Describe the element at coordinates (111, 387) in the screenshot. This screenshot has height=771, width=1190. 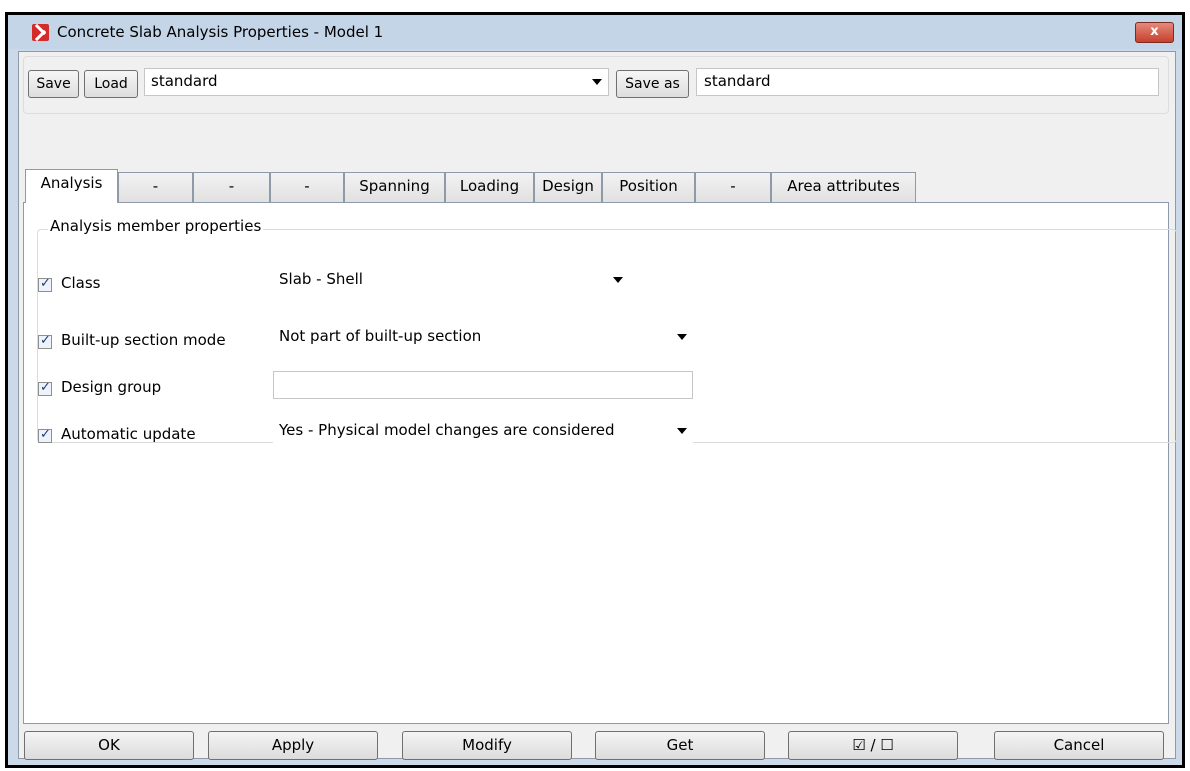
I see `design-group-label: Design group` at that location.